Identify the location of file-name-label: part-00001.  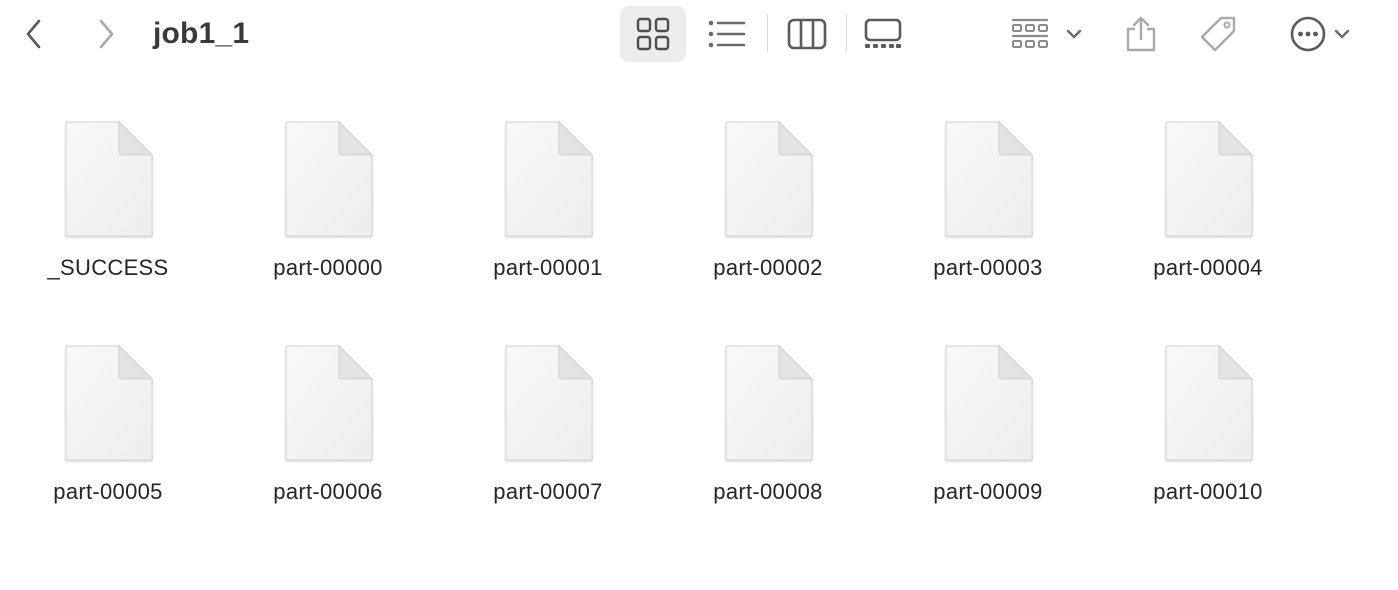
(548, 267).